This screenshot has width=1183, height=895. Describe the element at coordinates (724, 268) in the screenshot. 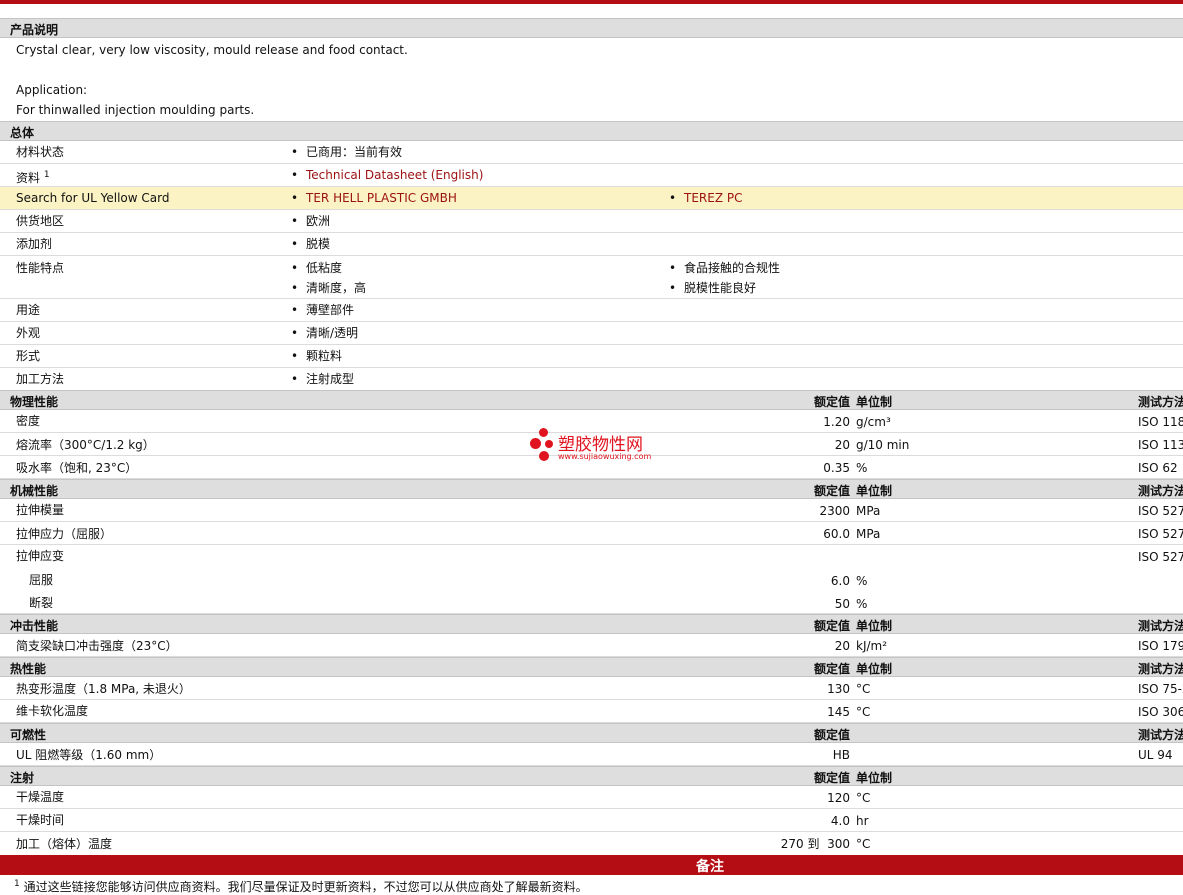

I see `bullet-value: 食品接触的合规性` at that location.